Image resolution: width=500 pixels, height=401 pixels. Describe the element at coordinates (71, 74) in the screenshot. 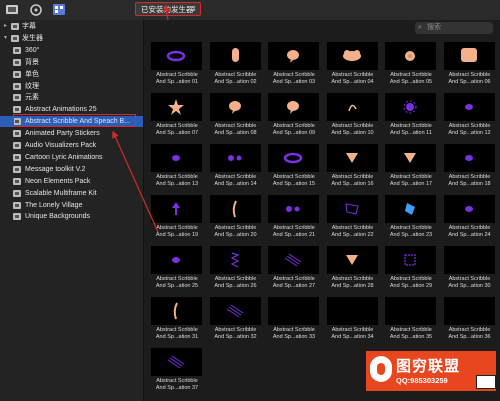

I see `sidebar-item: 单色` at that location.